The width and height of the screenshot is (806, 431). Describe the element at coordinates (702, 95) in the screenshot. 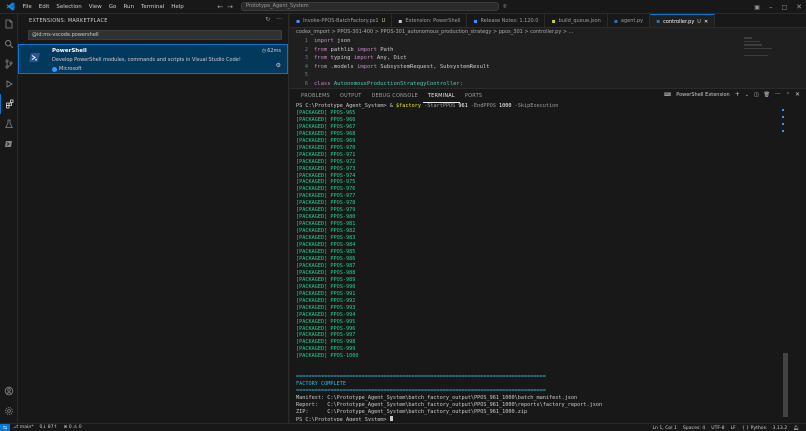

I see `terminal-instance-label: PowerShell Extension` at that location.